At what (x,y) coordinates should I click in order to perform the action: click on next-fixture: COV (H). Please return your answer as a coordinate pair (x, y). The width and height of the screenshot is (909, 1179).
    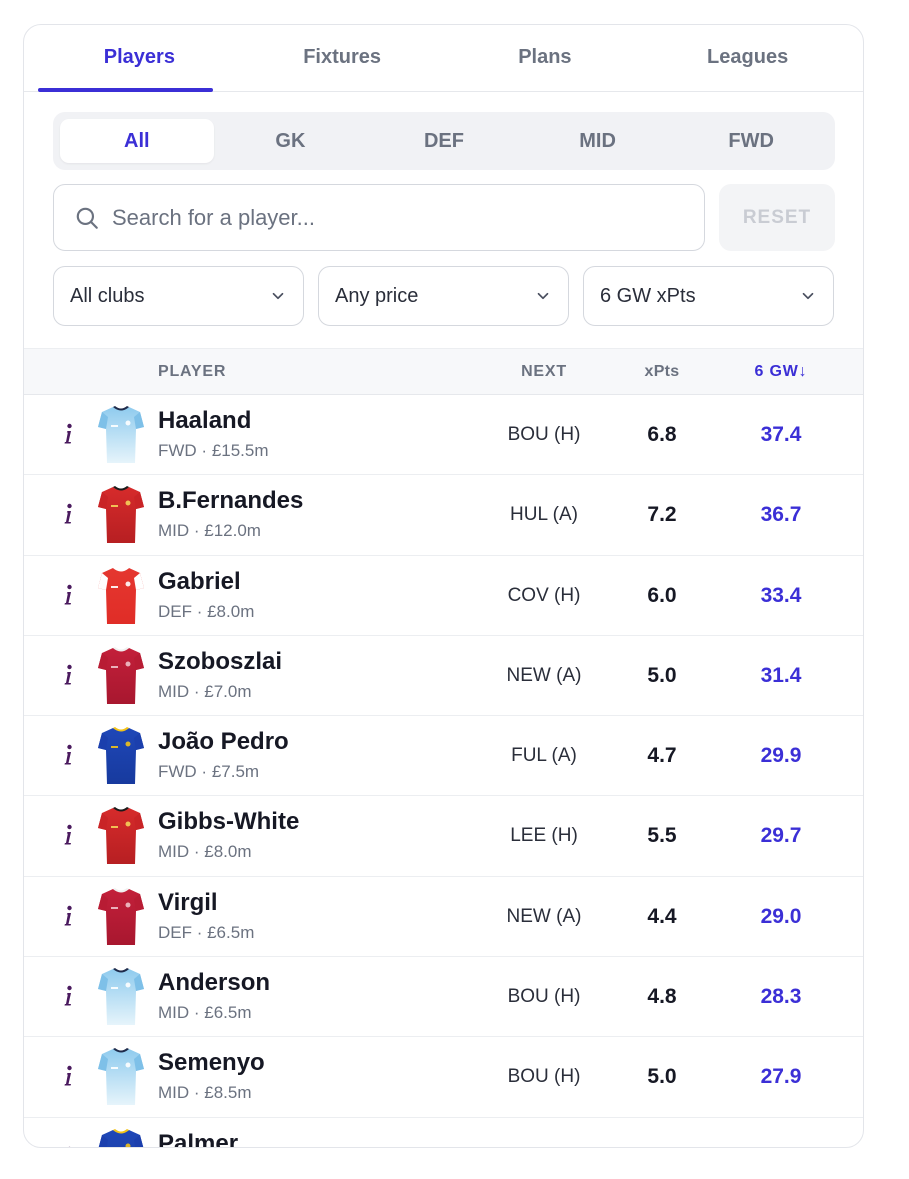
    Looking at the image, I should click on (544, 595).